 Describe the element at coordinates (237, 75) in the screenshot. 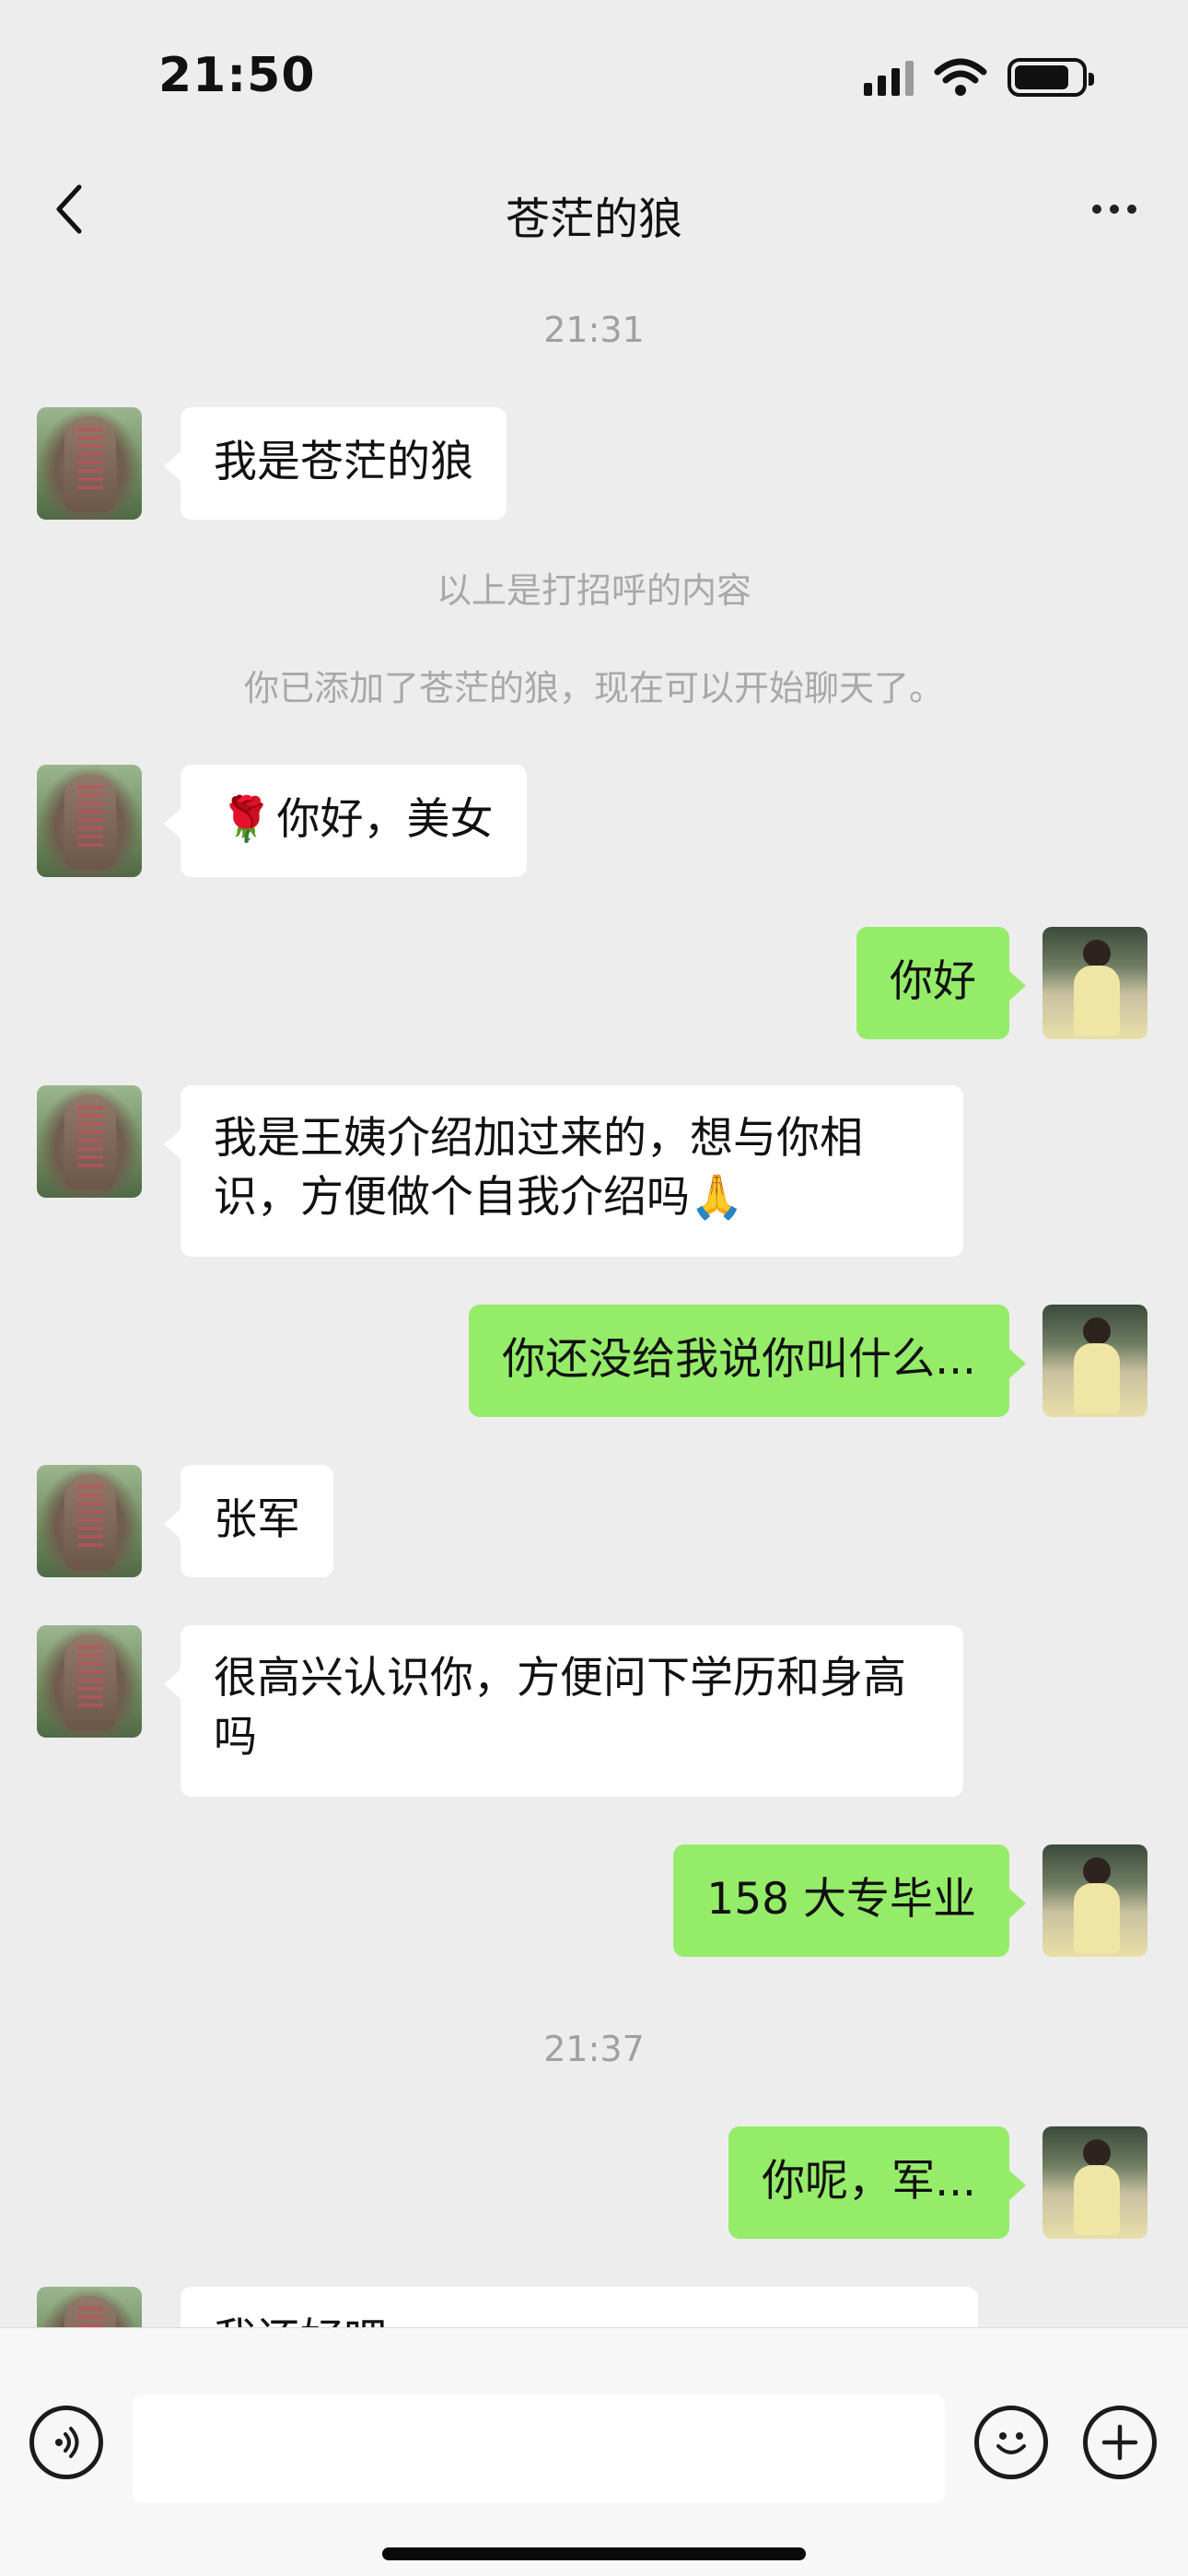

I see `status-time: 21:50` at that location.